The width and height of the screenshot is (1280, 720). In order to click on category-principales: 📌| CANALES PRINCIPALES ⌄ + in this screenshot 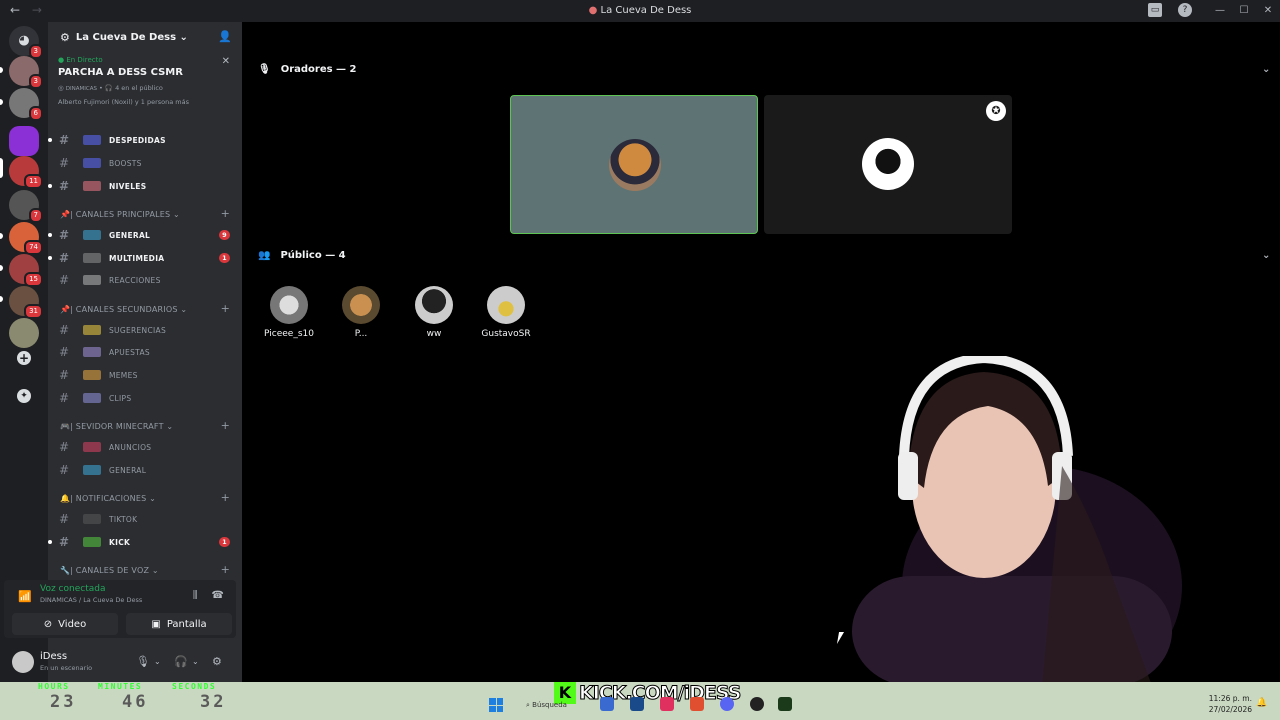, I will do `click(150, 213)`.